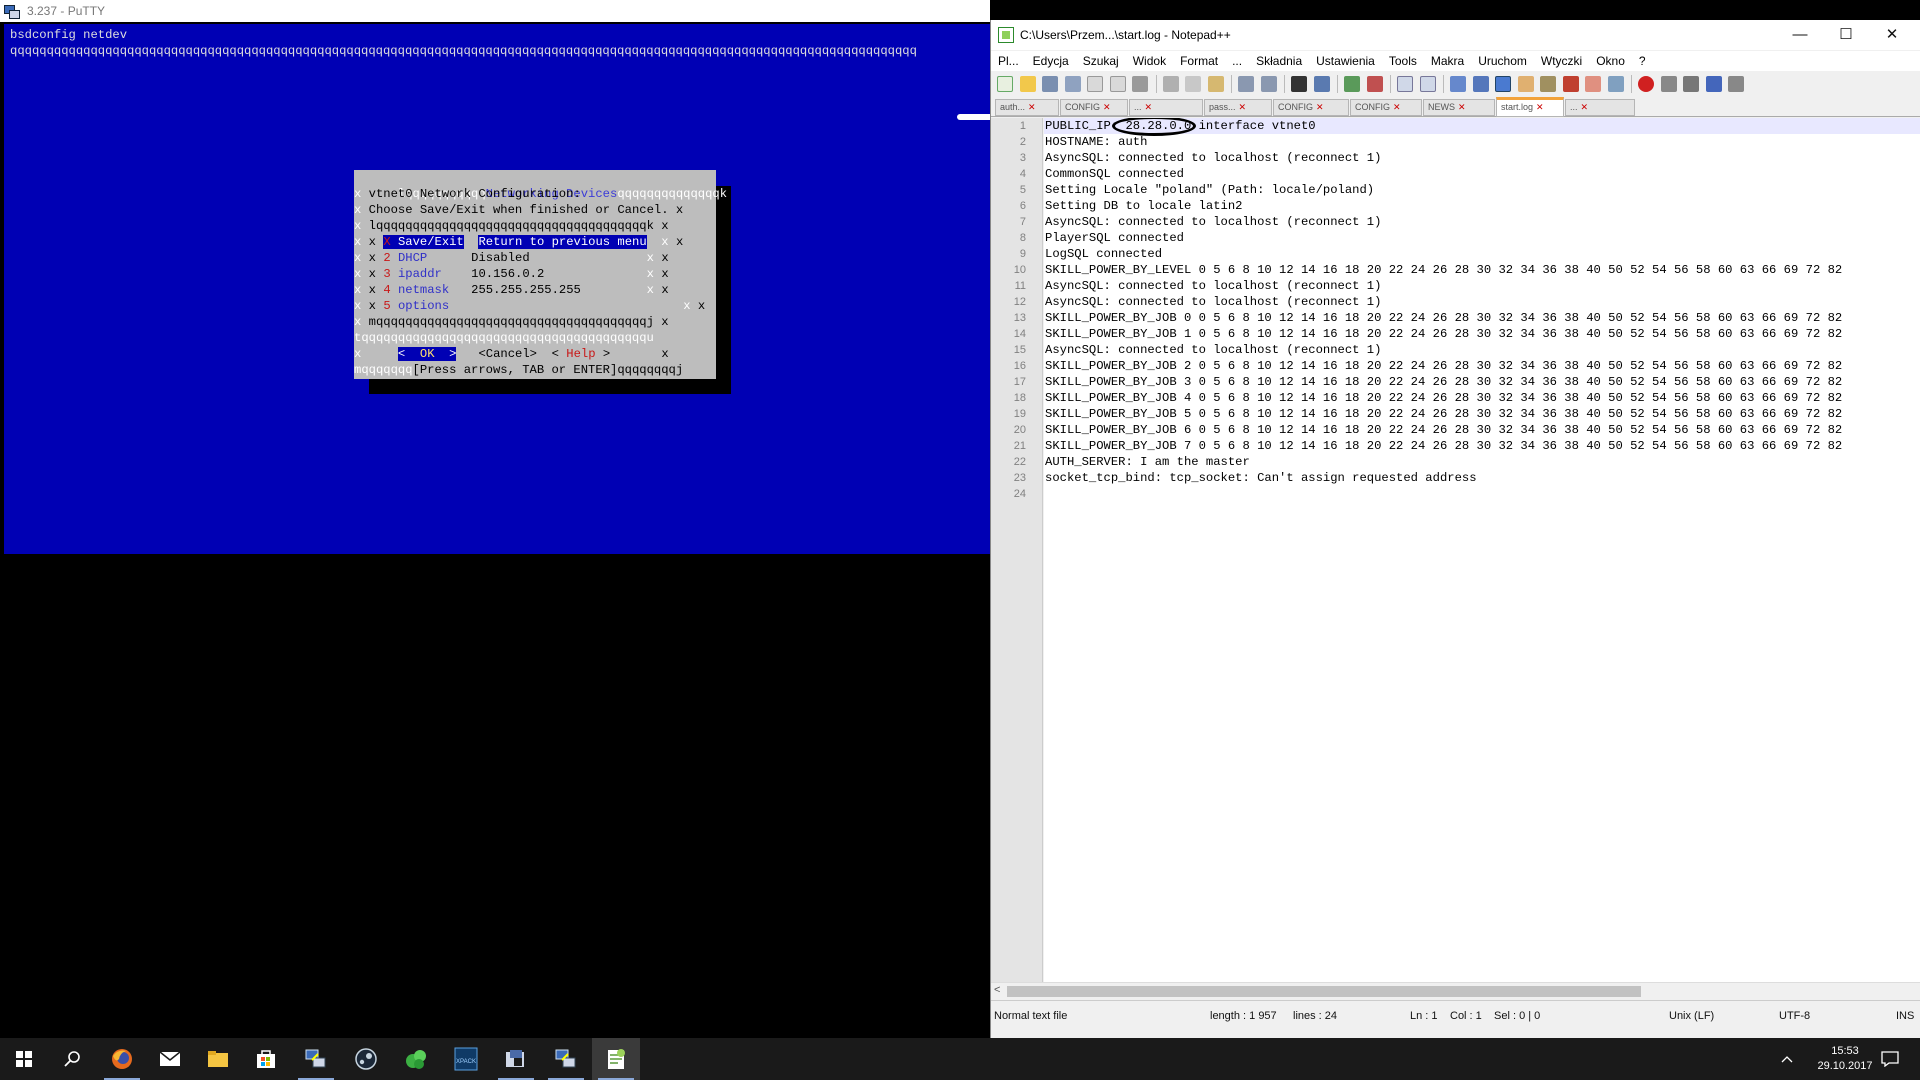  What do you see at coordinates (1593, 84) in the screenshot?
I see `folder-workspace-icon` at bounding box center [1593, 84].